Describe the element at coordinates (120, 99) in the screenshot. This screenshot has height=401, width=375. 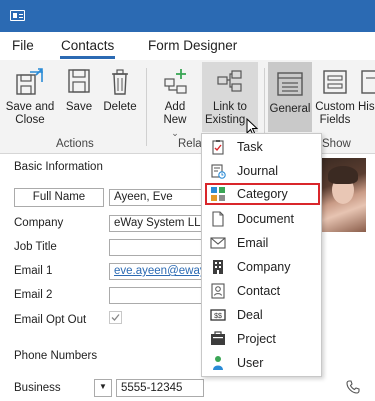
I see `delete-button: Delete` at that location.